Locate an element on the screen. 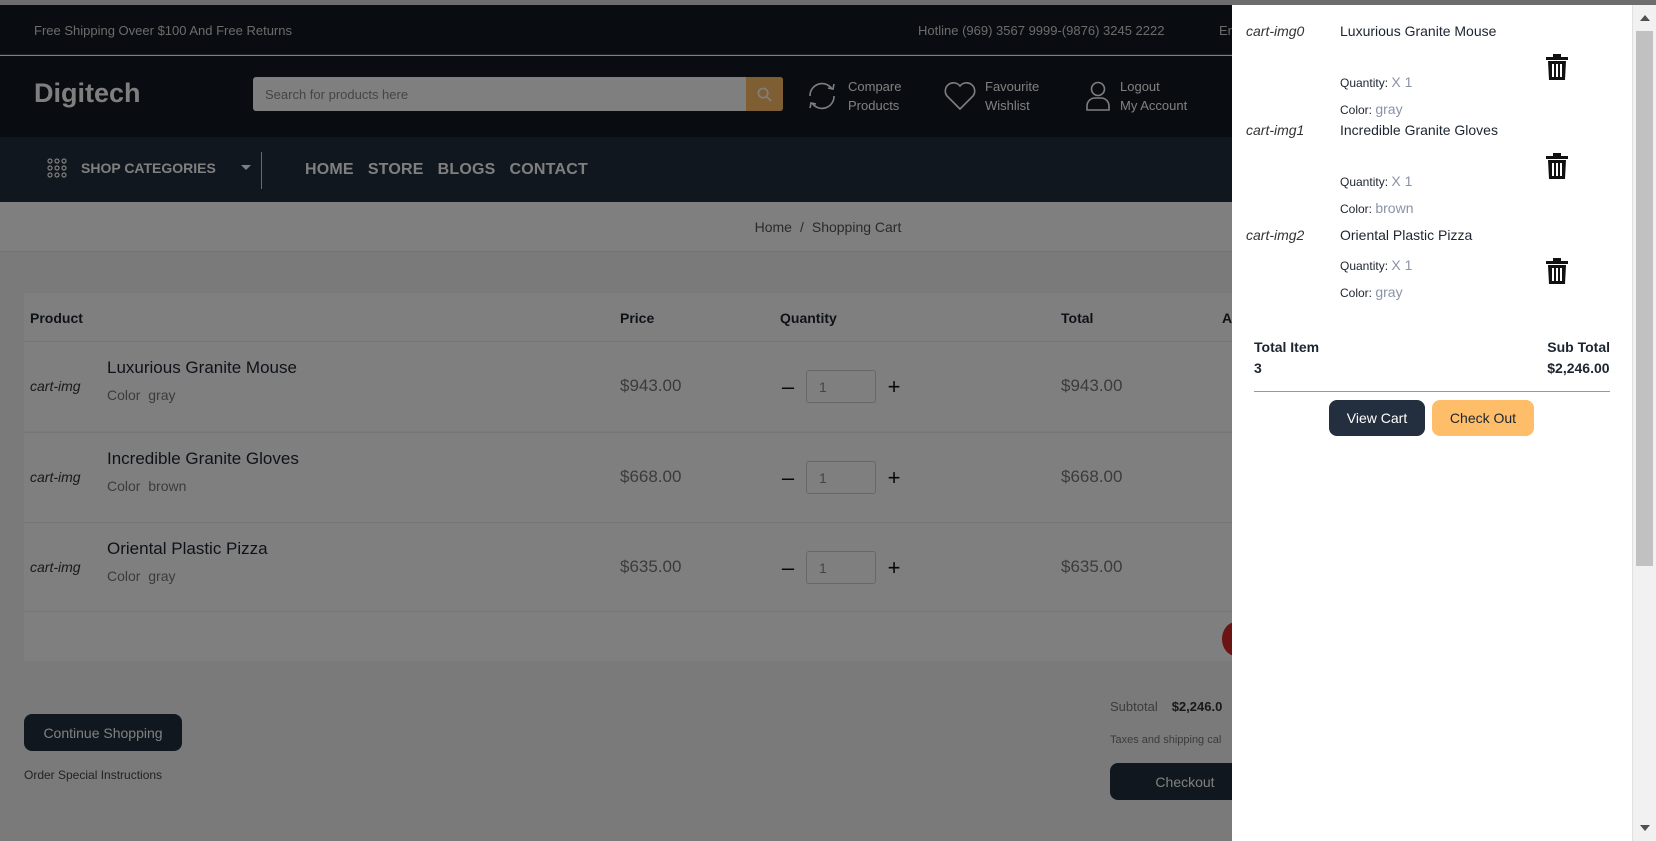  drawer-item-name: Luxurious Granite Mouse is located at coordinates (1425, 31).